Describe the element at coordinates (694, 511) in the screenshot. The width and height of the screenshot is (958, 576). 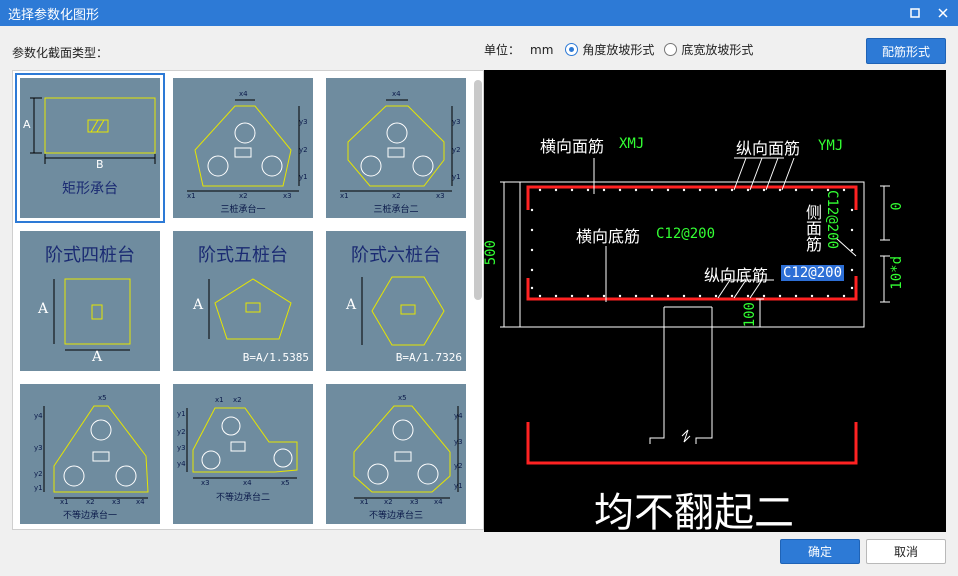
I see `rebar-mode-text: 均不翻起二` at that location.